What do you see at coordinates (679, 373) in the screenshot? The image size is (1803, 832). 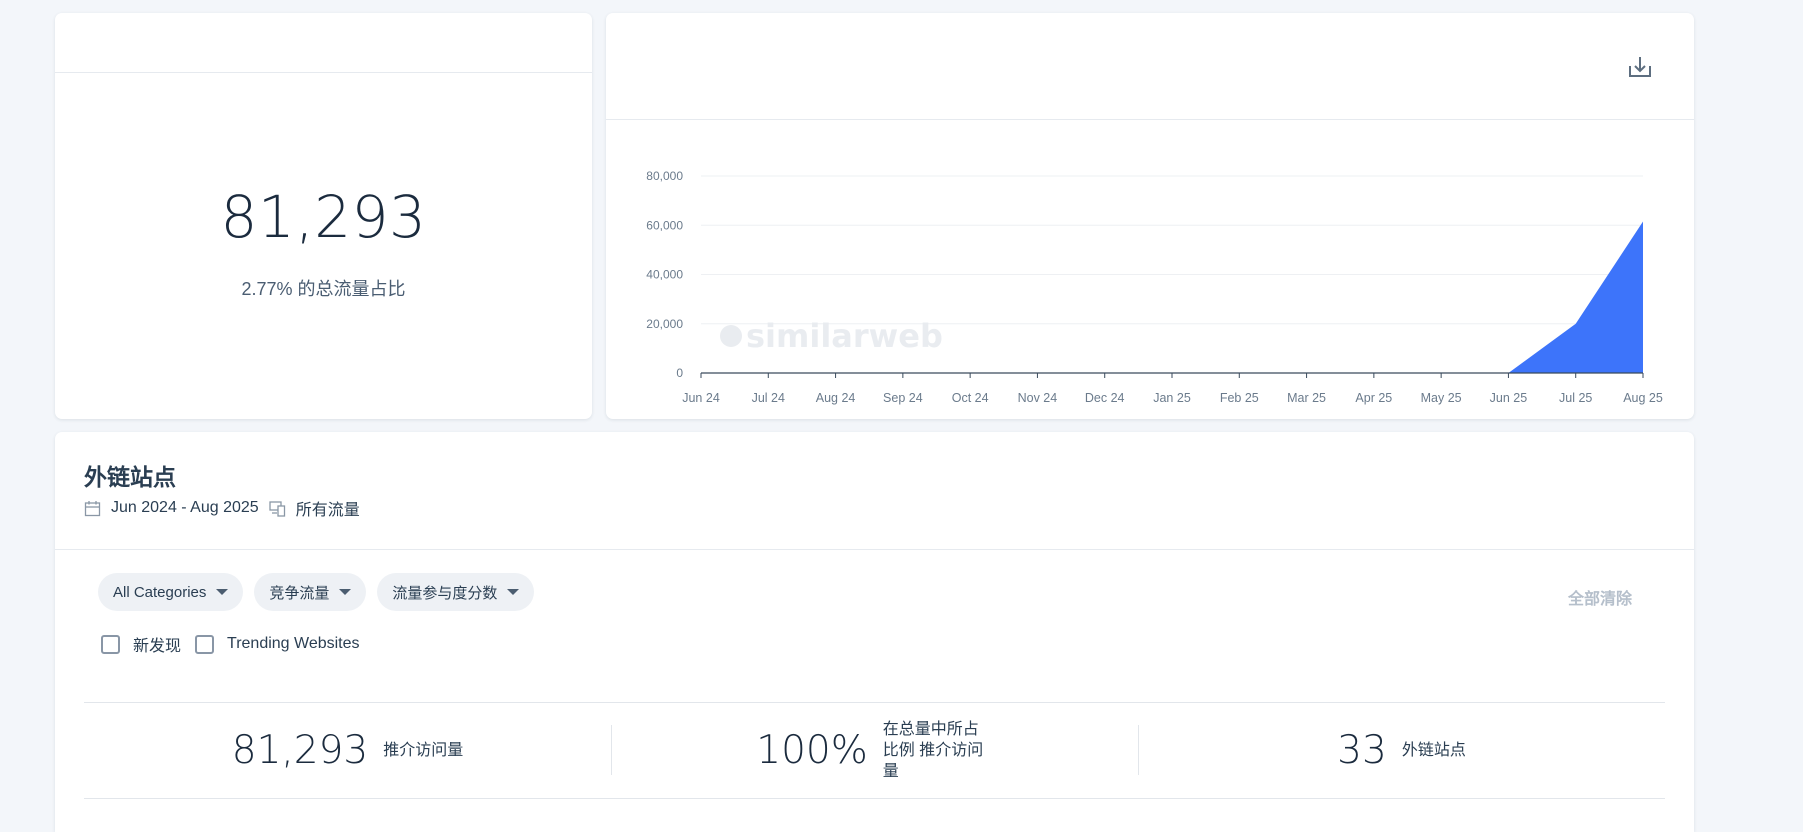 I see `y-tick-label: 0` at bounding box center [679, 373].